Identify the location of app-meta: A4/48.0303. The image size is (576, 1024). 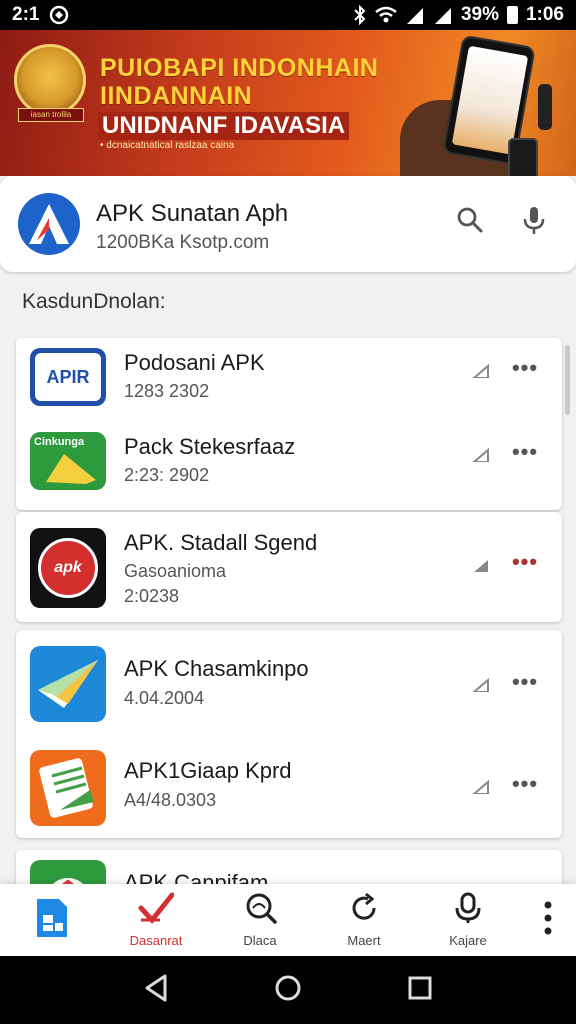
(170, 800).